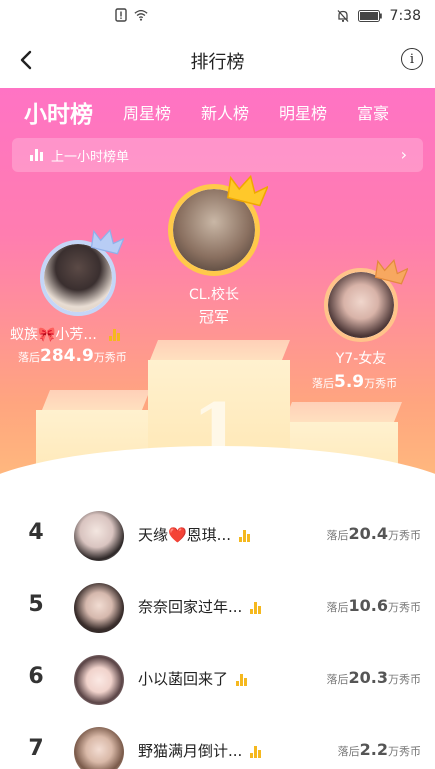 The width and height of the screenshot is (435, 769). Describe the element at coordinates (121, 15) in the screenshot. I see `alert-sim-icon` at that location.